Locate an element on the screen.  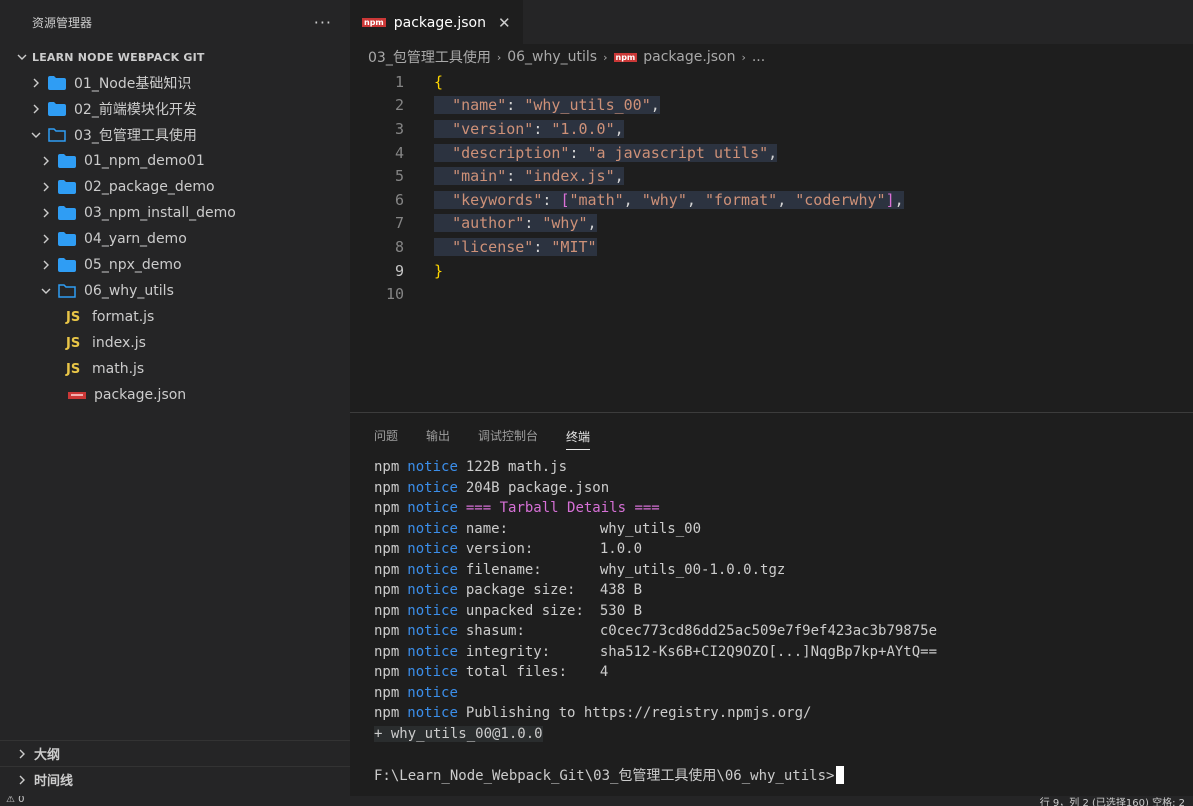
tree-folder: 03_包管理工具使用 is located at coordinates (175, 135).